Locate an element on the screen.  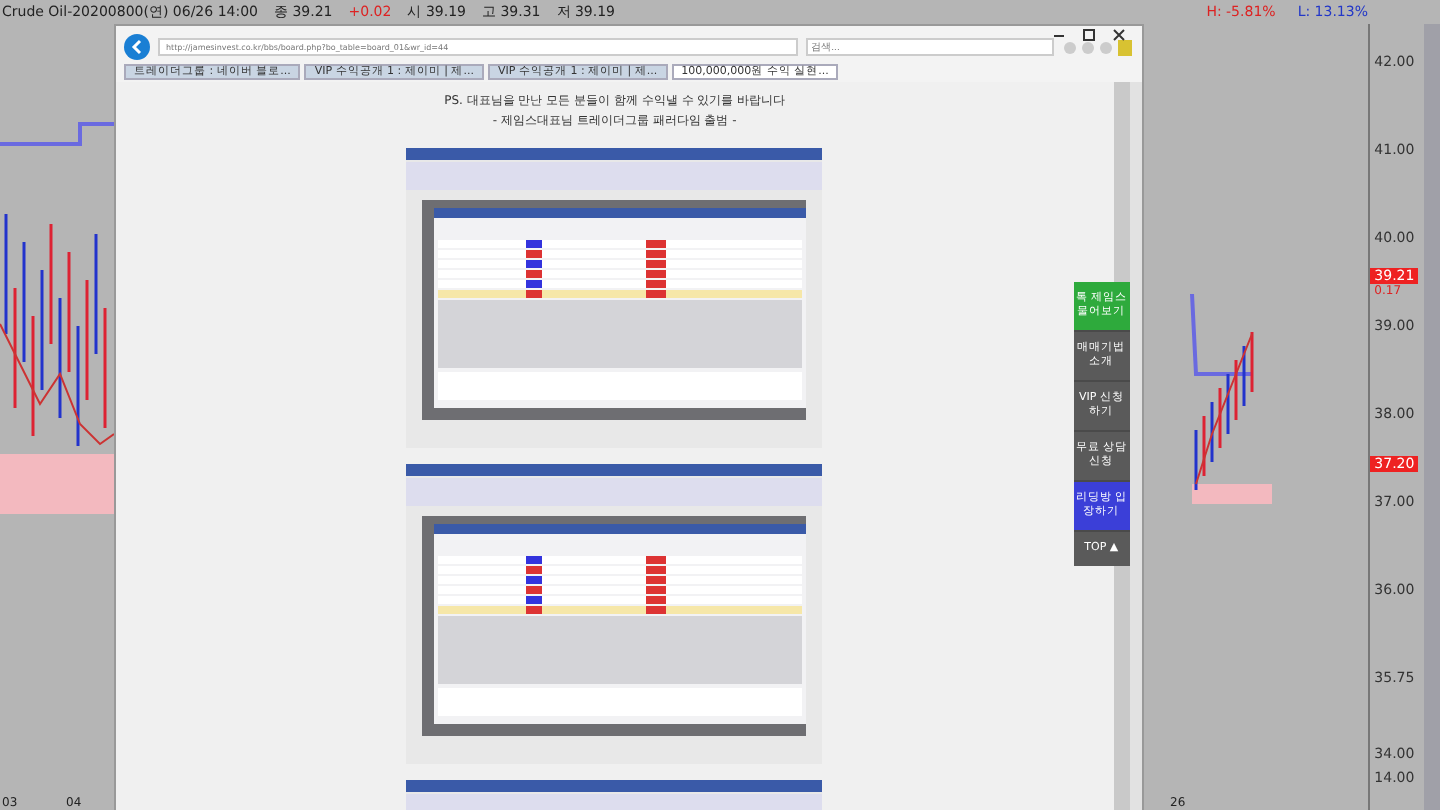
back-icon is located at coordinates (137, 47).